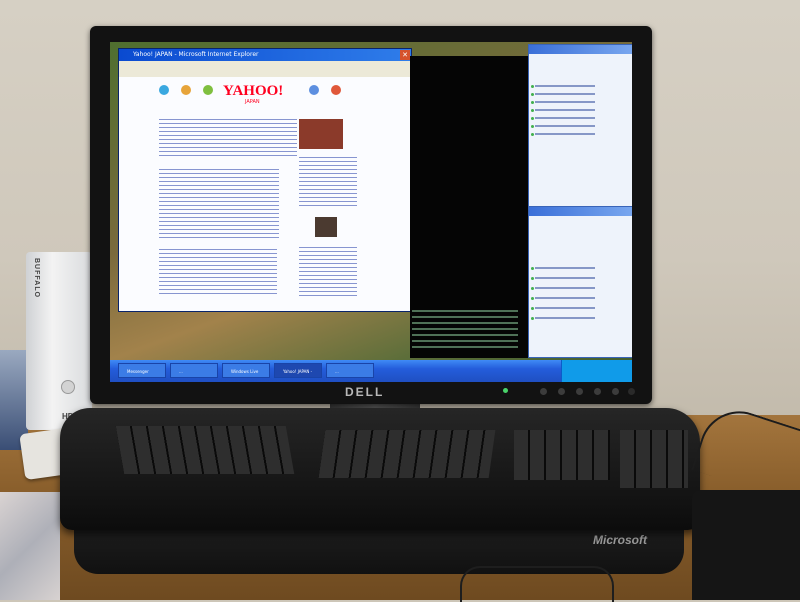  I want to click on hdd-brand-label: BUFFALO, so click(36, 278).